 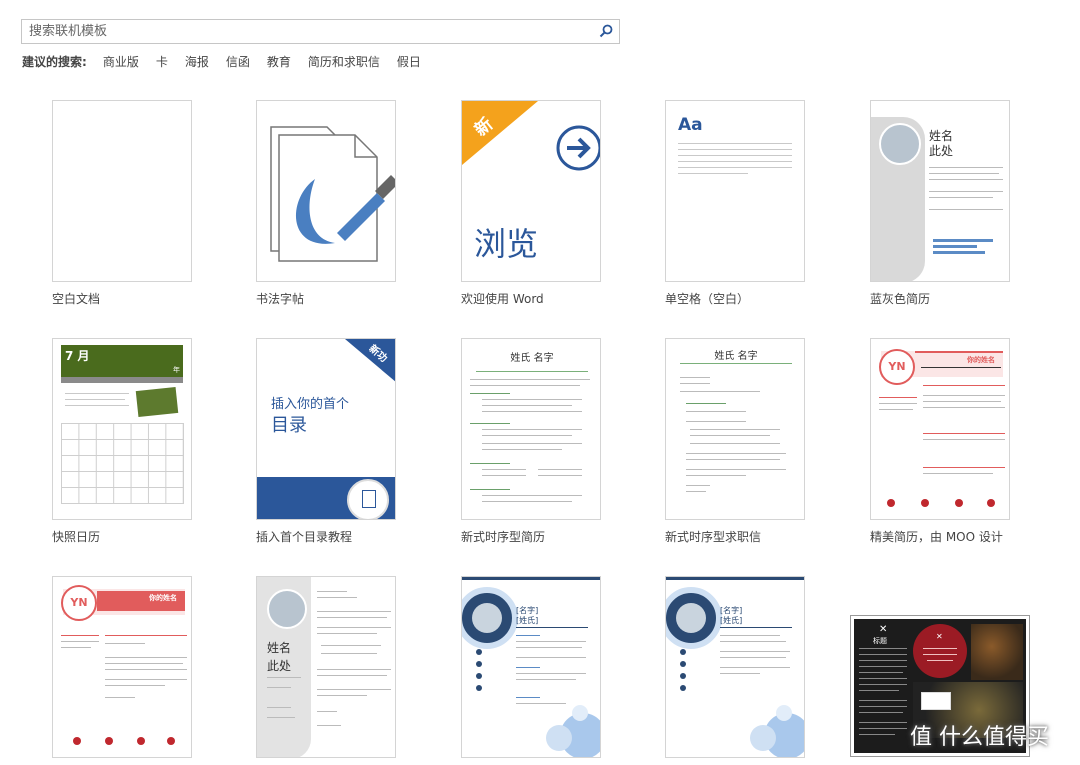 I want to click on close-icon: ✕, so click(x=883, y=629).